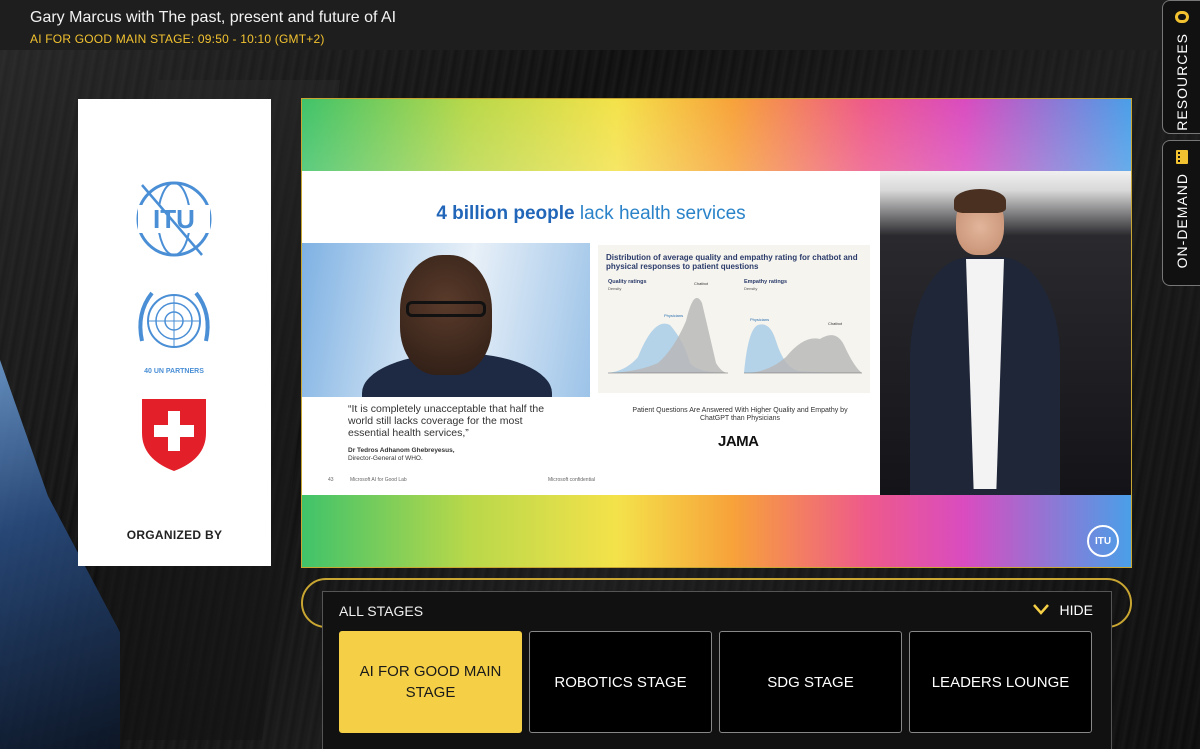  I want to click on stage-label: LEADERS LOUNGE, so click(1000, 682).